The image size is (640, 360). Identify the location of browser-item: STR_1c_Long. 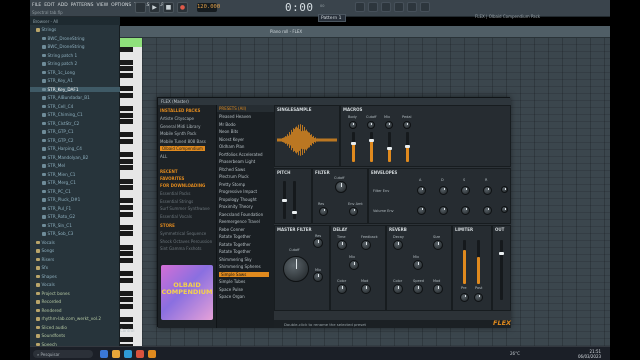
(75, 73).